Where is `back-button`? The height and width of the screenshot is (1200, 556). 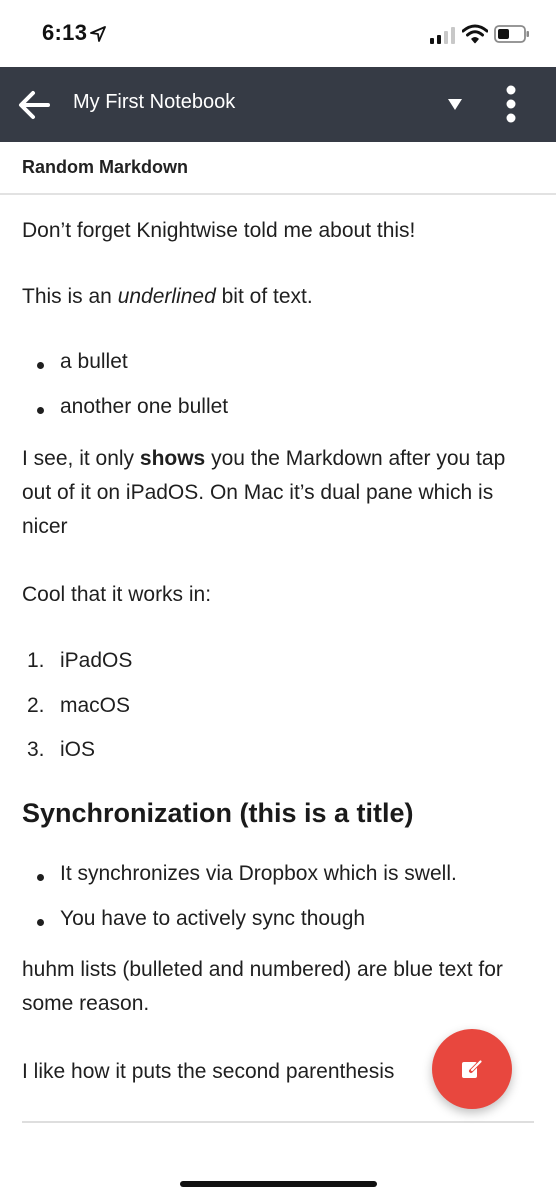 back-button is located at coordinates (34, 105).